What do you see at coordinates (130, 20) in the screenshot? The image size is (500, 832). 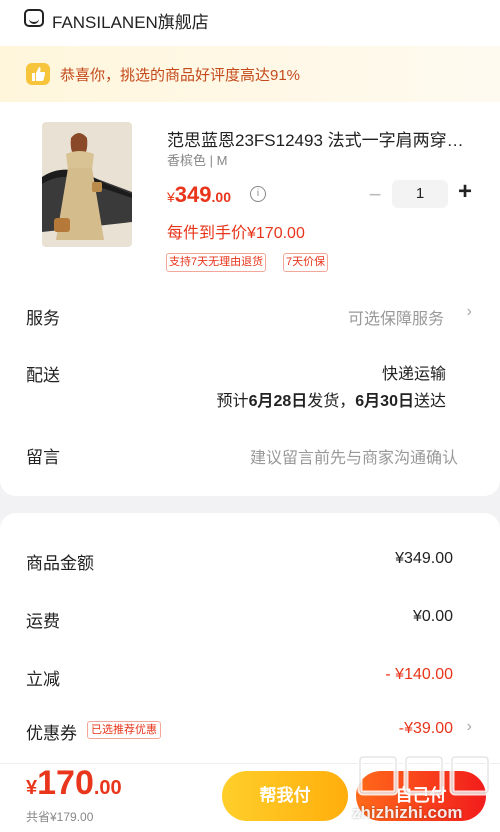 I see `store-name: FANSILANEN旗舰店` at bounding box center [130, 20].